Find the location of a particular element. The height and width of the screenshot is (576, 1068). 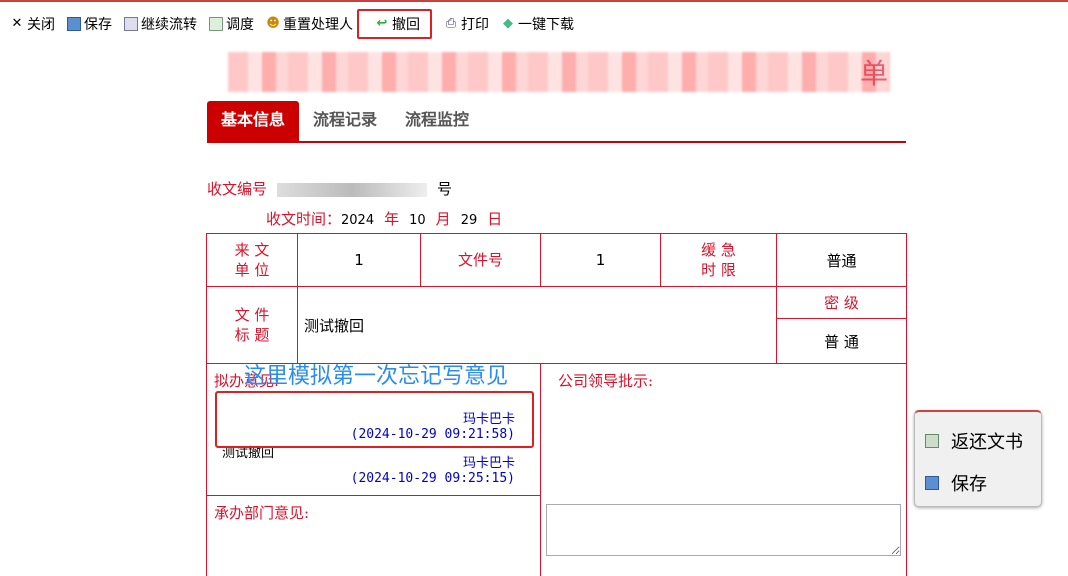

form-title-suffix: 单 is located at coordinates (874, 73).